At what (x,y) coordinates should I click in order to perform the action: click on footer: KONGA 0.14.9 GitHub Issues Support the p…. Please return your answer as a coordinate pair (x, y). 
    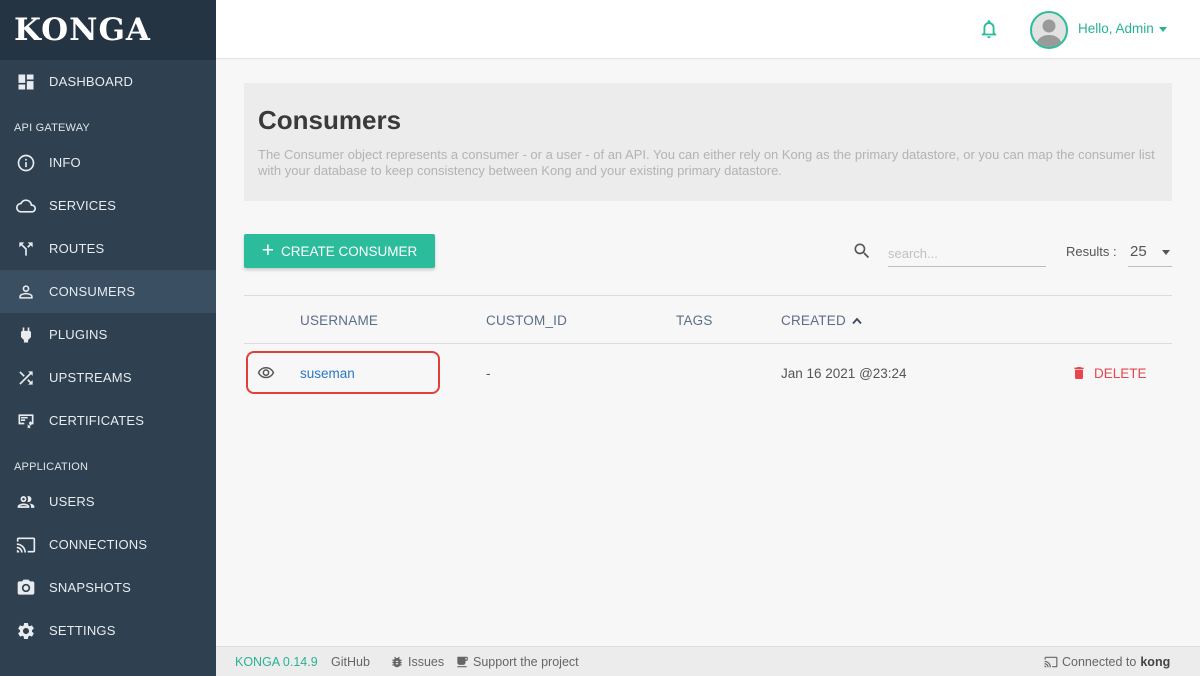
    Looking at the image, I should click on (708, 661).